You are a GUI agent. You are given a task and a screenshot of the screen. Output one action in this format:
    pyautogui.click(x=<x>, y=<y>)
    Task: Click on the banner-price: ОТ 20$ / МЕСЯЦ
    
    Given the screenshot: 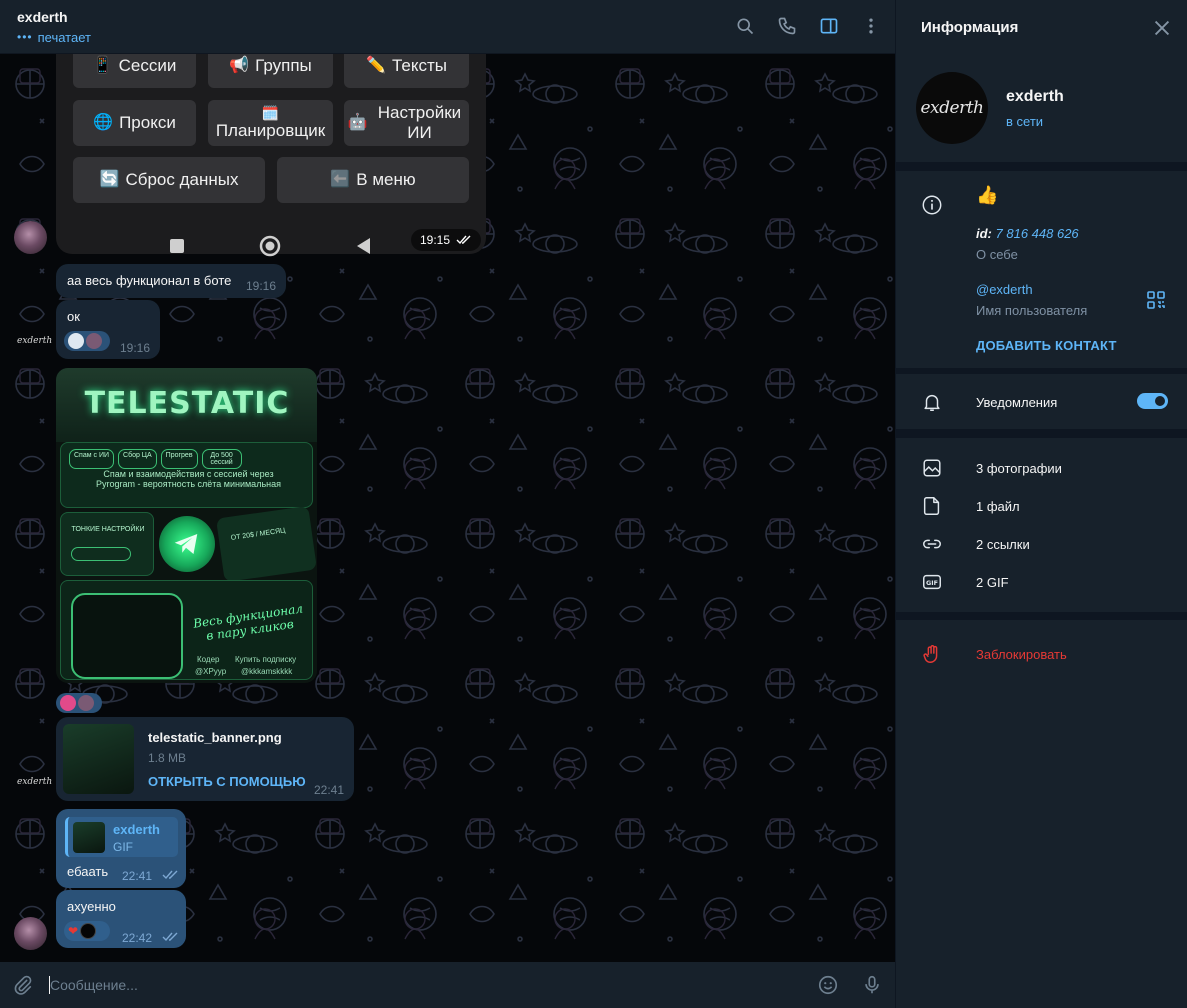 What is the action you would take?
    pyautogui.click(x=258, y=534)
    